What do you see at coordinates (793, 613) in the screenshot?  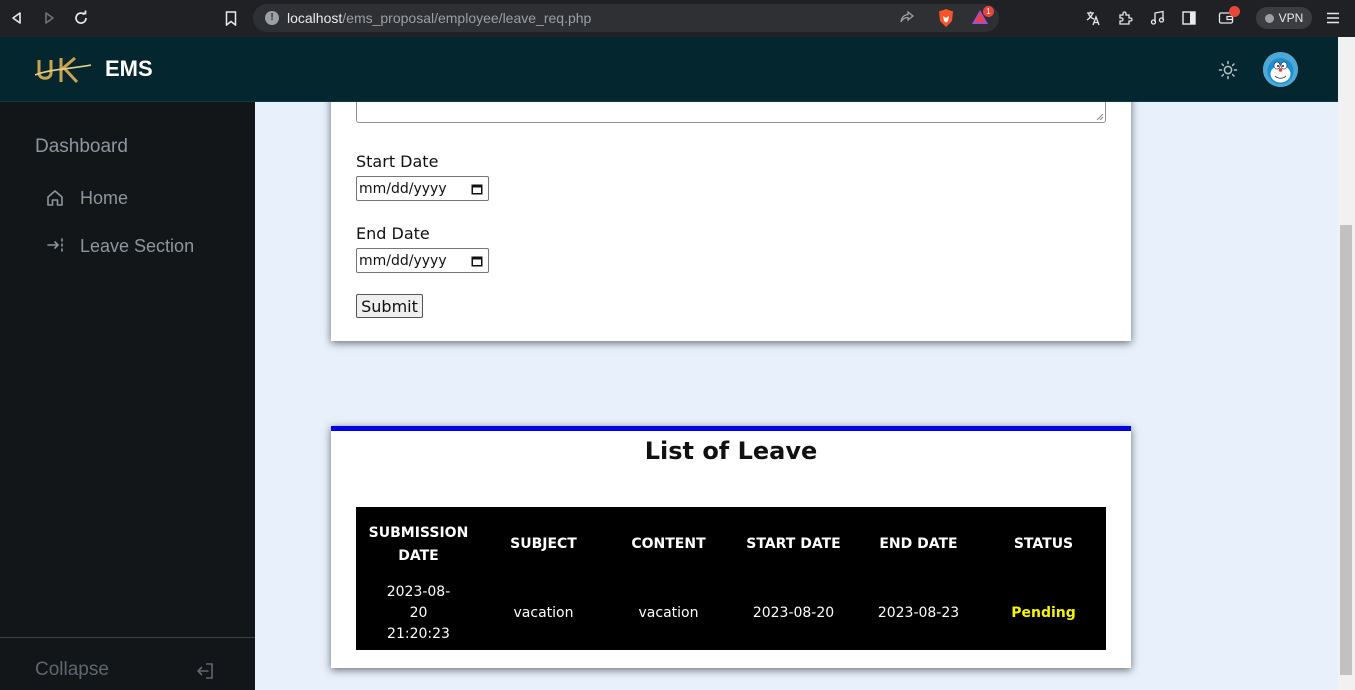 I see `cell-start-date: 2023-08-20` at bounding box center [793, 613].